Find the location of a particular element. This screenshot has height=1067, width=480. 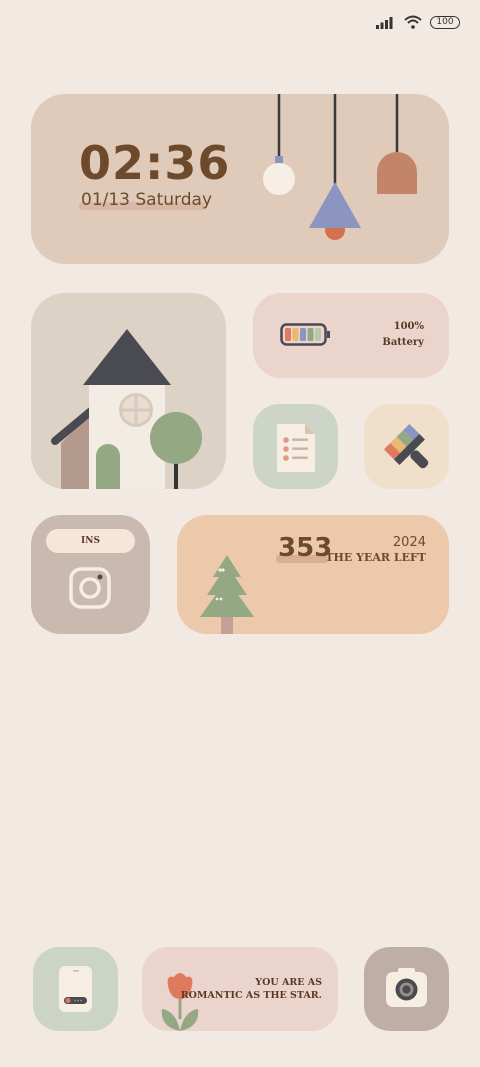

paintbrush-icon is located at coordinates (406, 446).